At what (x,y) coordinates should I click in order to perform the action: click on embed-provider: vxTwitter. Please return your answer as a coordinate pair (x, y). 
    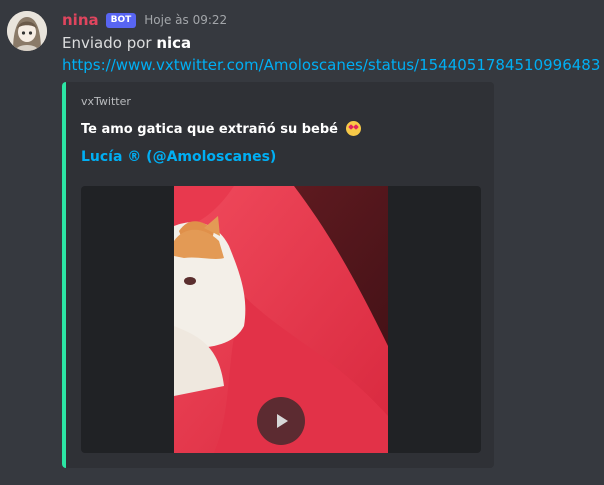
    Looking at the image, I should click on (106, 101).